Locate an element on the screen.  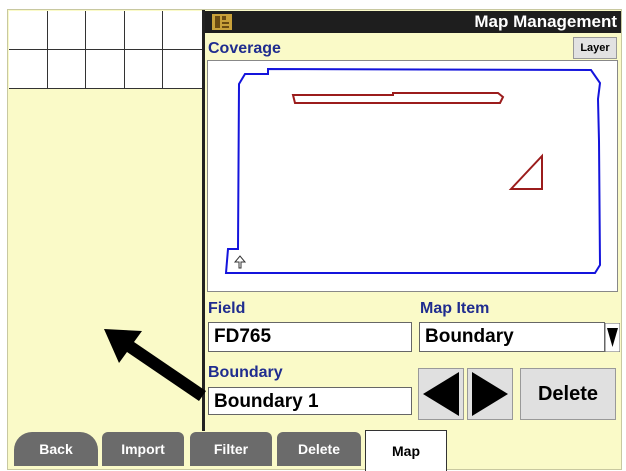
boundary-label: Boundary is located at coordinates (245, 372).